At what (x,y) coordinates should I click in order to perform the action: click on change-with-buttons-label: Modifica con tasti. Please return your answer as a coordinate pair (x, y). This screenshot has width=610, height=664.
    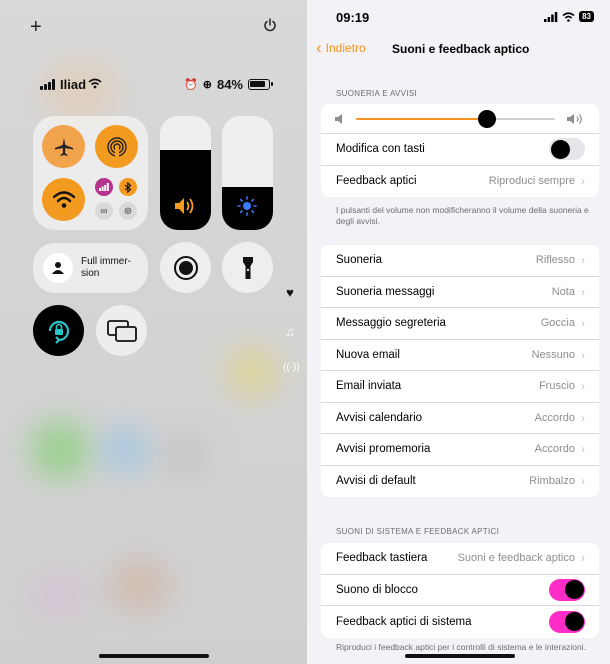
    Looking at the image, I should click on (380, 149).